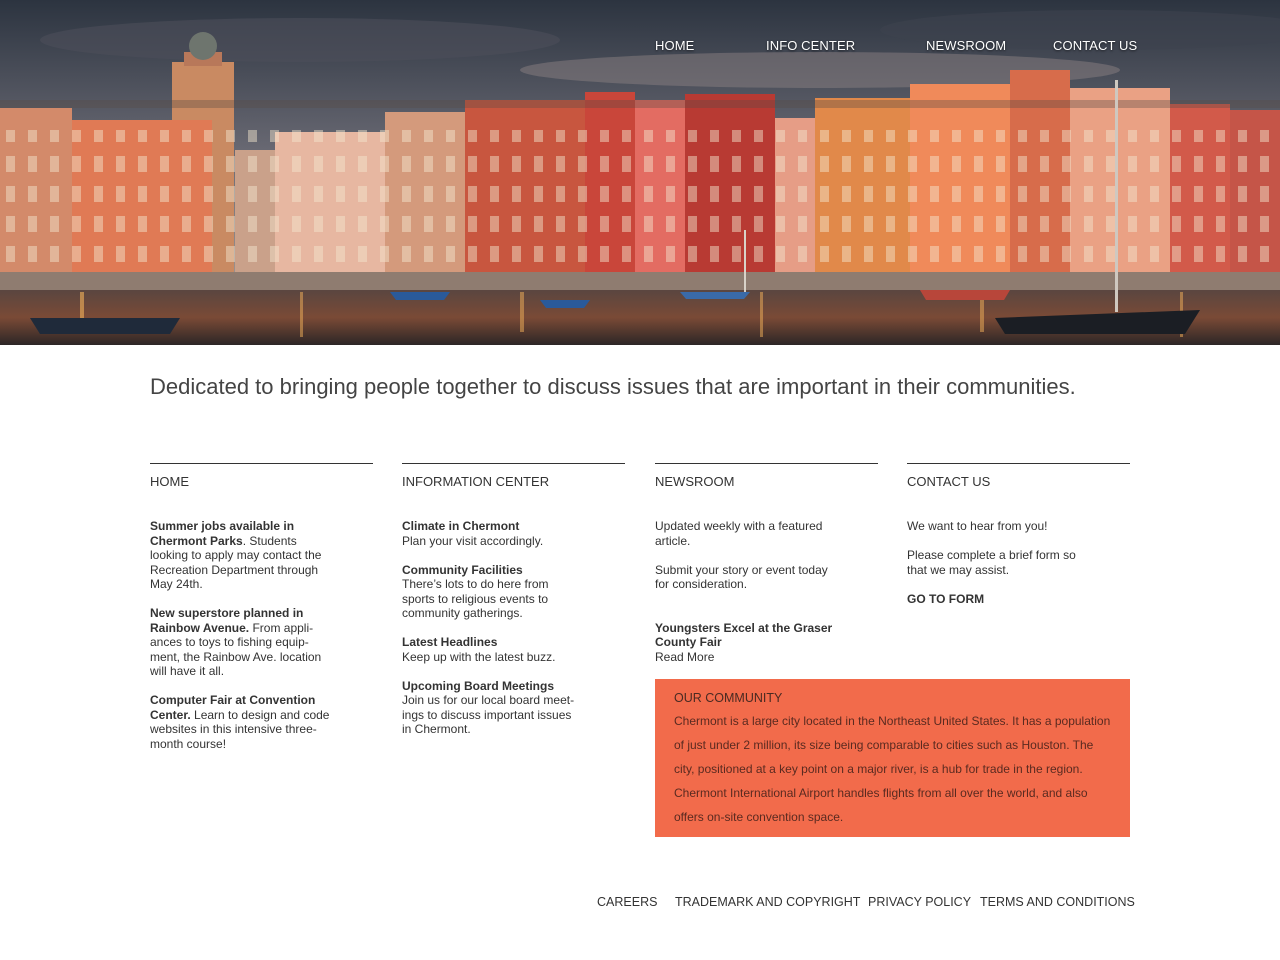 This screenshot has width=1280, height=960. What do you see at coordinates (479, 656) in the screenshot?
I see `info-item-text: Keep up with the latest buzz.` at bounding box center [479, 656].